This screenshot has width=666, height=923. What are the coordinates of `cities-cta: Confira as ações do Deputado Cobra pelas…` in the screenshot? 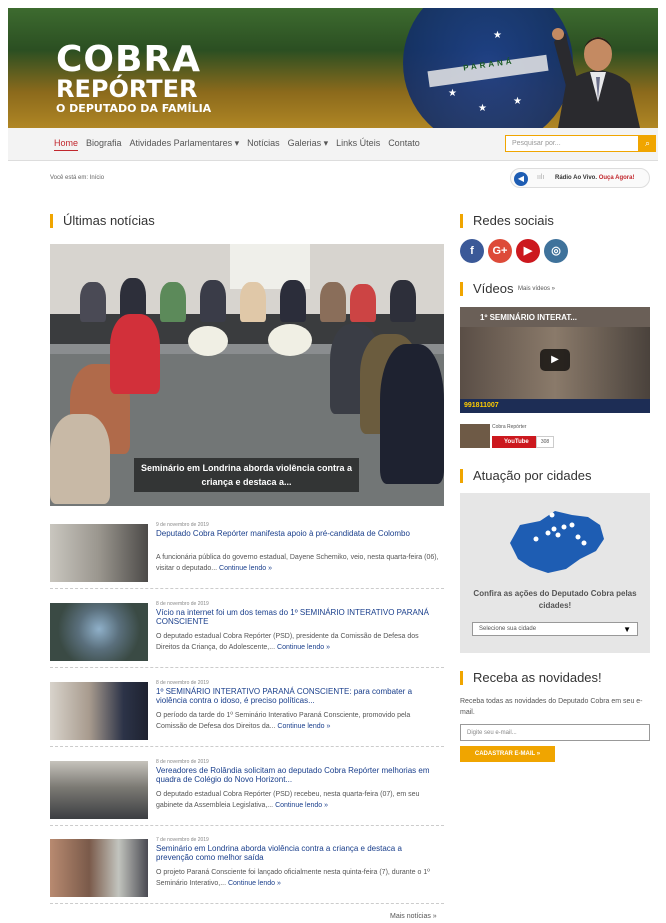 It's located at (555, 599).